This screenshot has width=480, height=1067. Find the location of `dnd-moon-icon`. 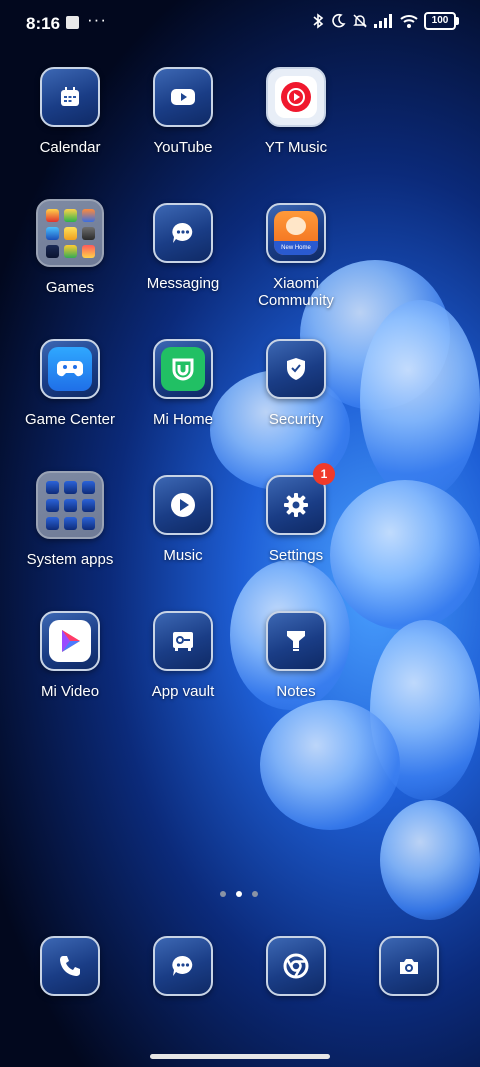

dnd-moon-icon is located at coordinates (339, 20).